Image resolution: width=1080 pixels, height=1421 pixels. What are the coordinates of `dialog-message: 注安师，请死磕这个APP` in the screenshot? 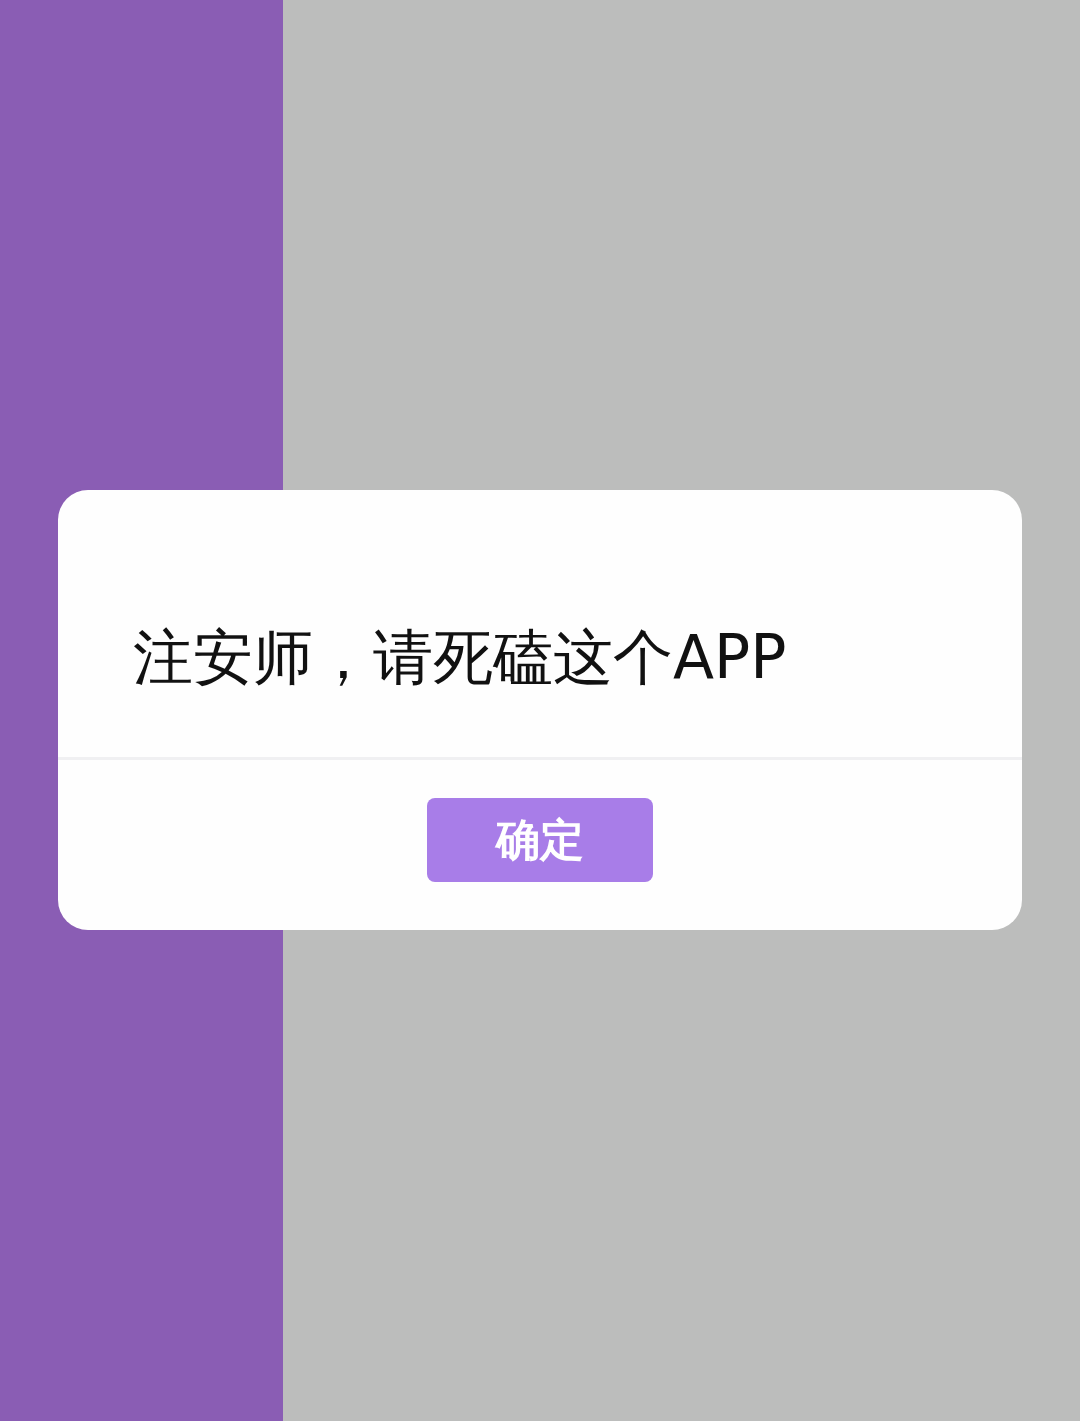 It's located at (460, 657).